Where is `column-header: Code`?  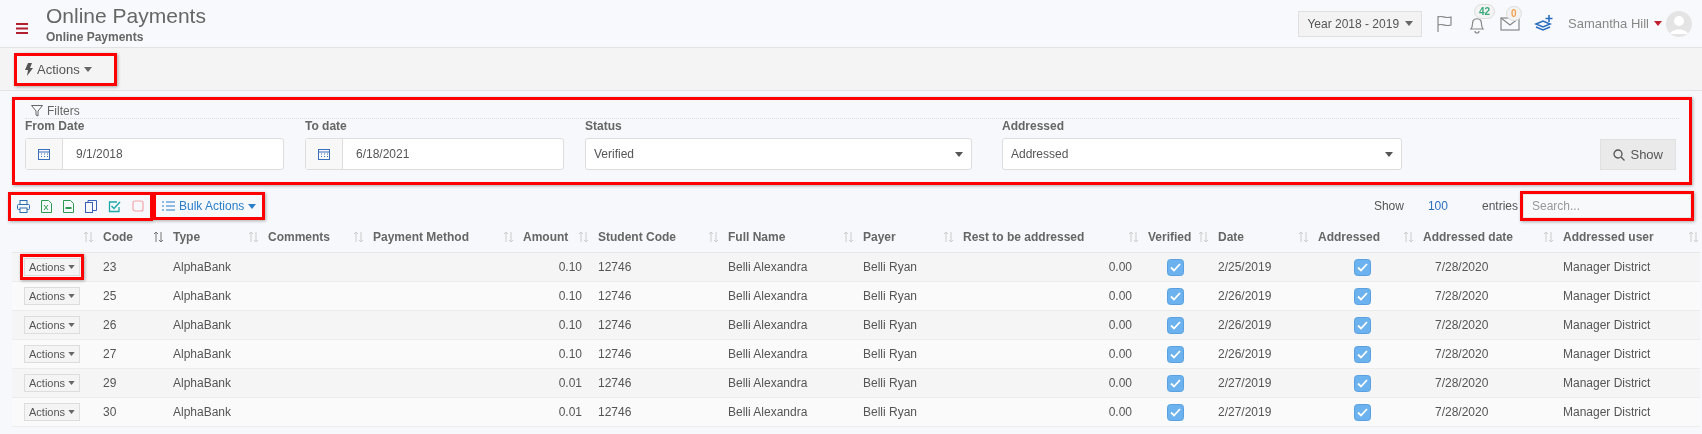
column-header: Code is located at coordinates (118, 236).